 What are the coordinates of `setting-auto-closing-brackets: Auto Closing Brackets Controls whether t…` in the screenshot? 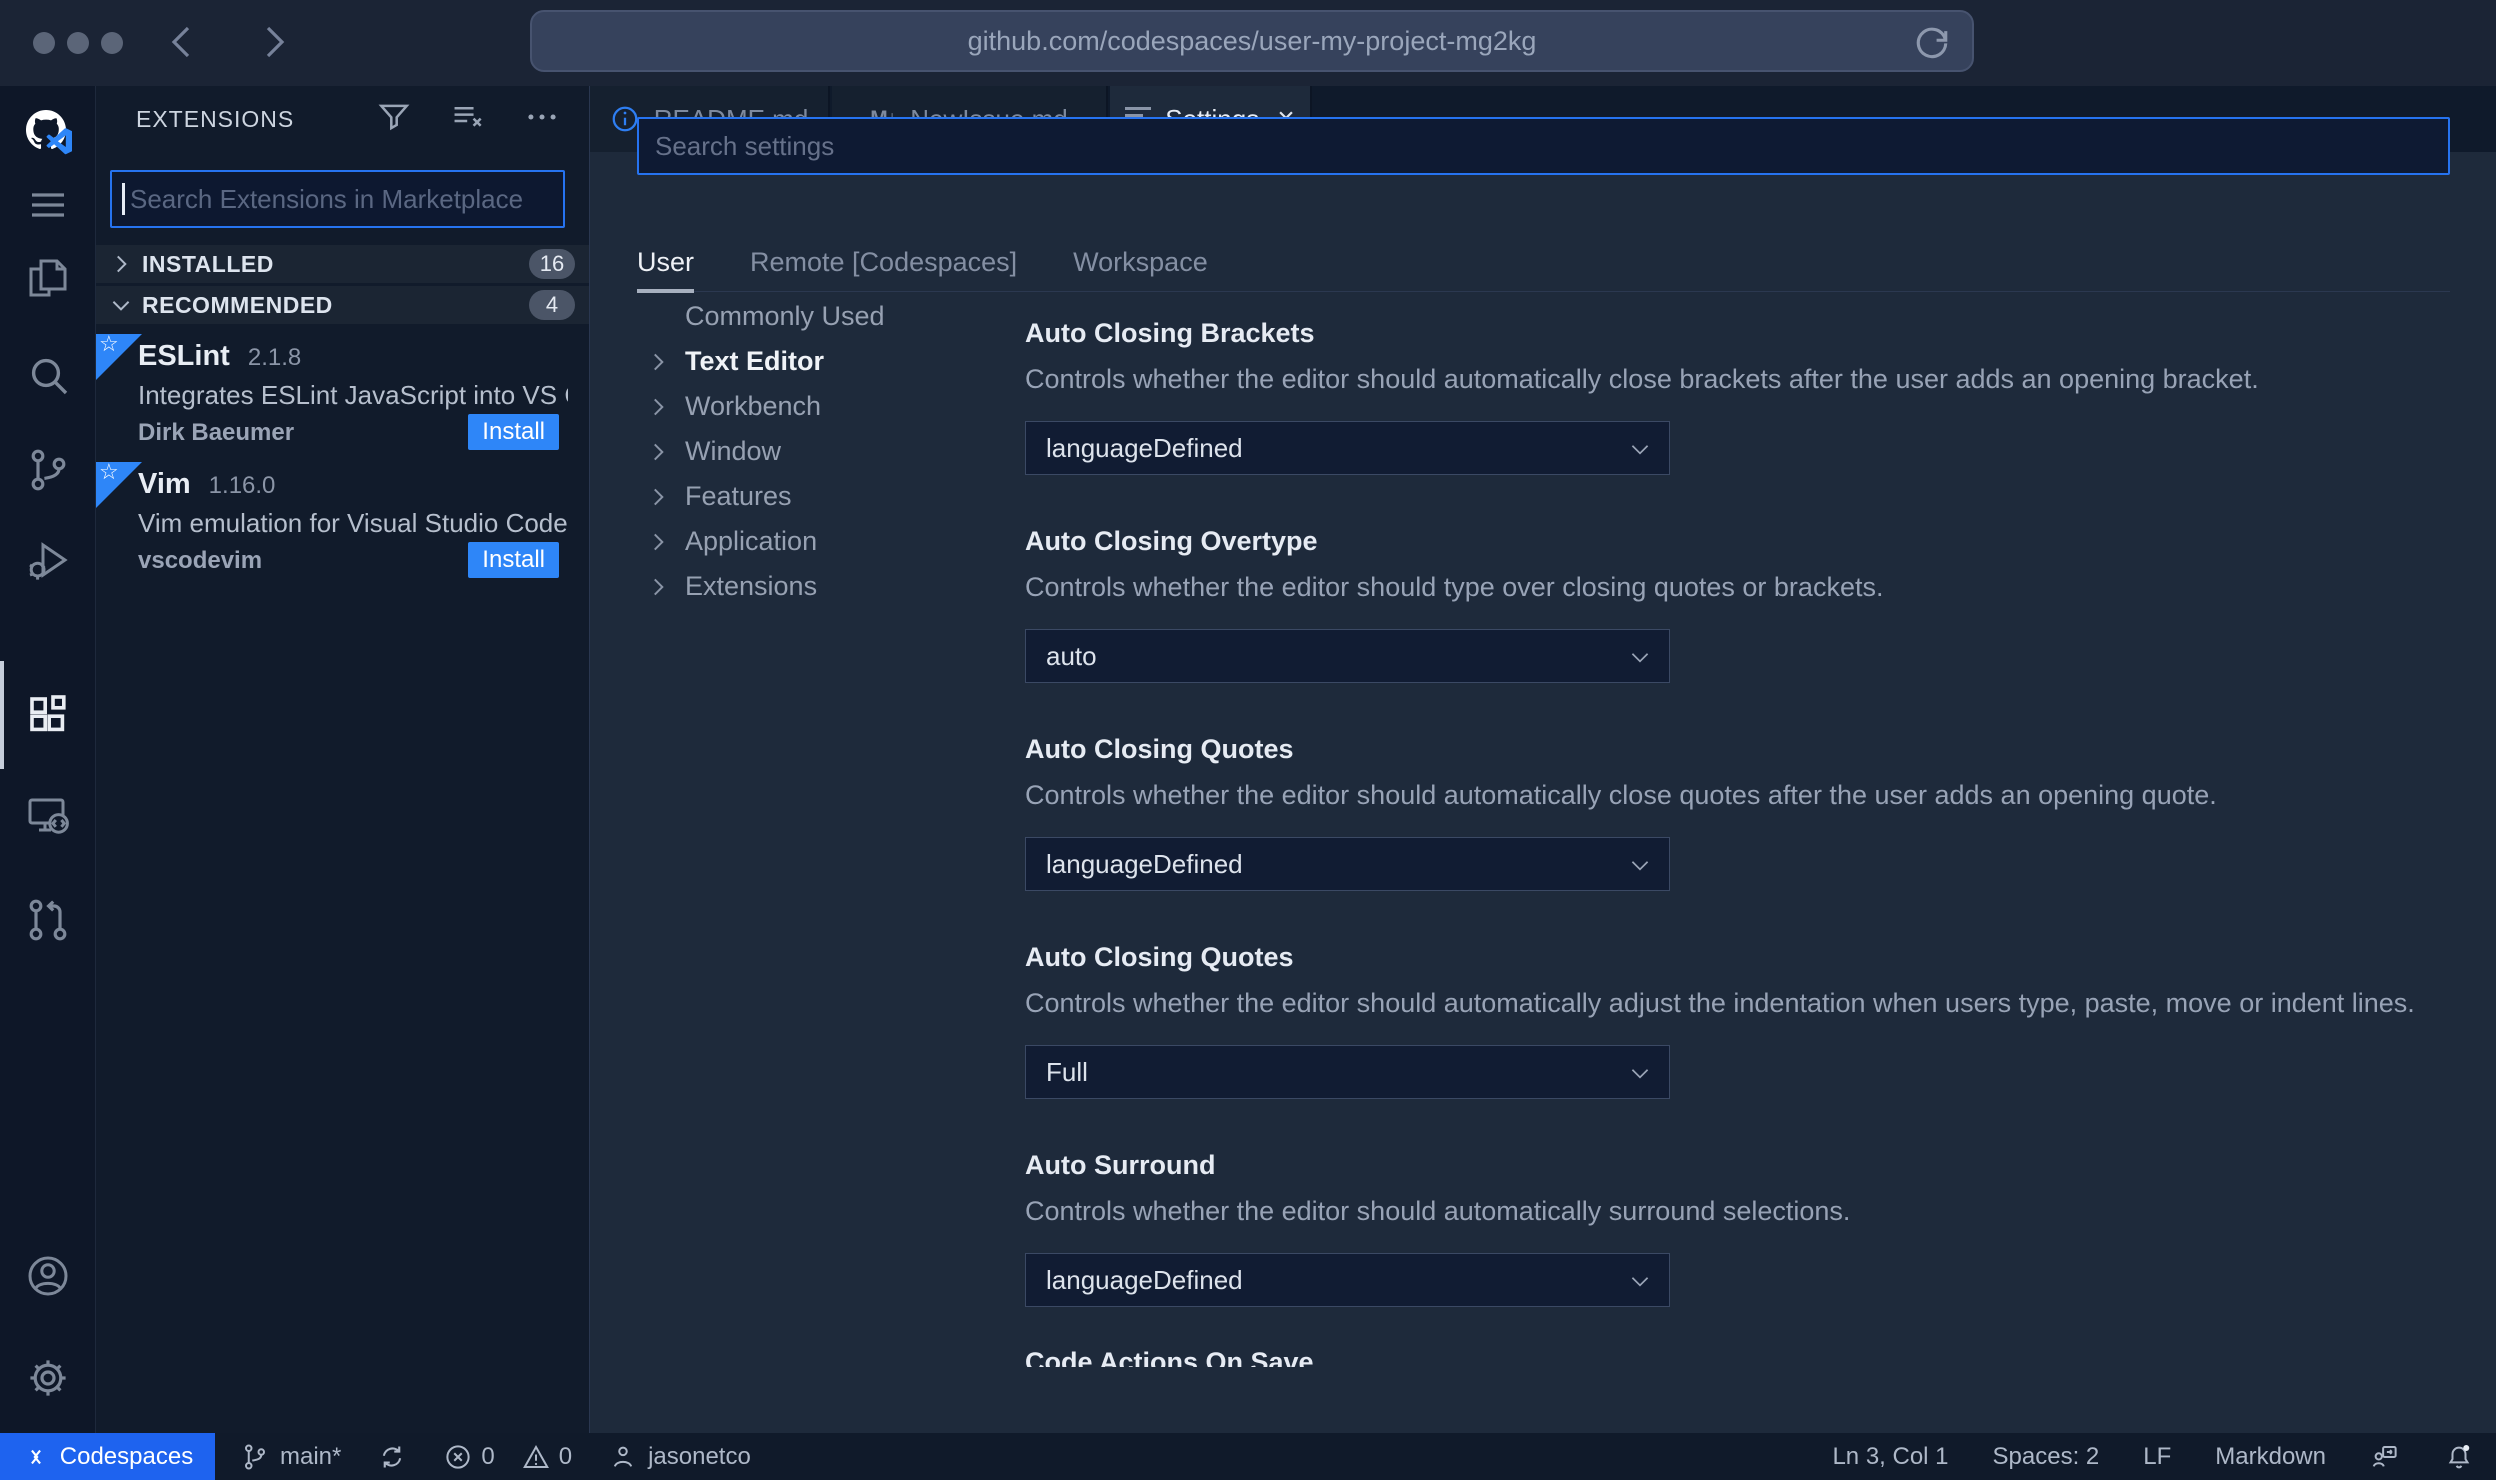 It's located at (1740, 396).